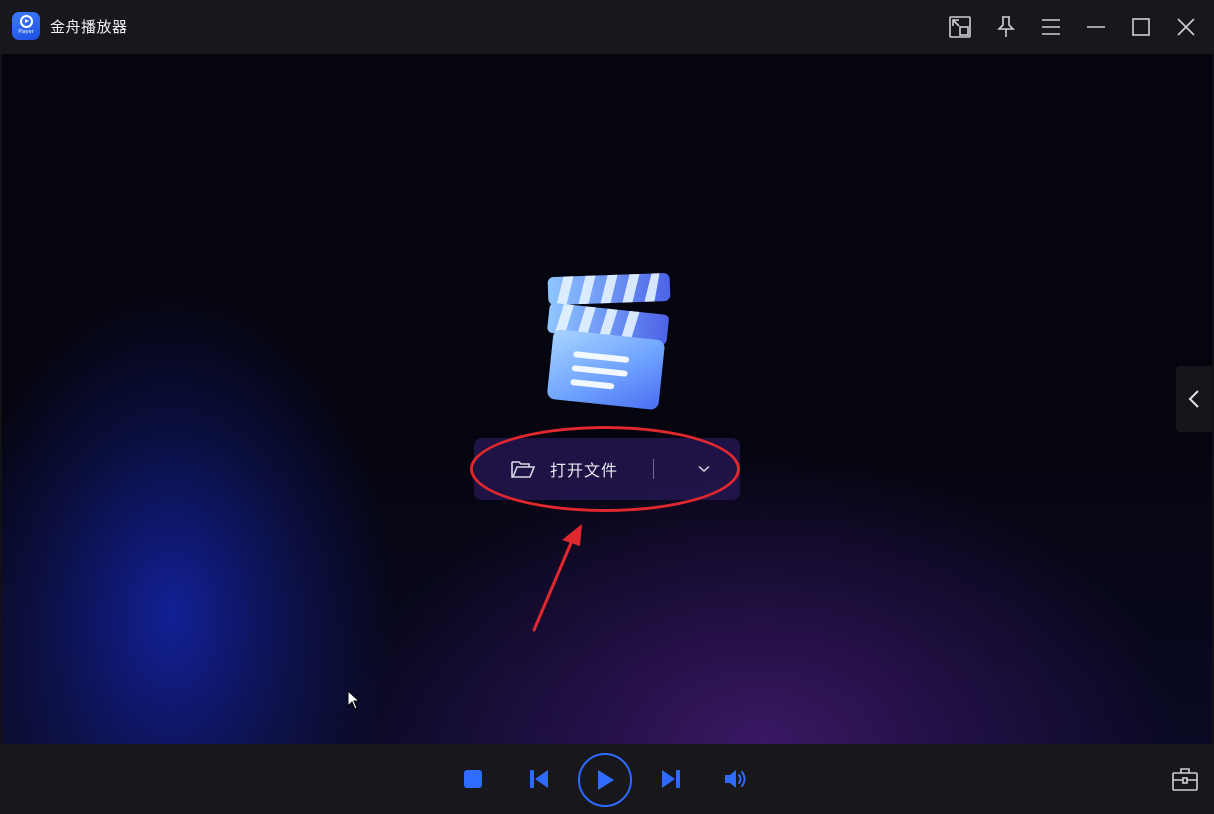 The height and width of the screenshot is (814, 1214). What do you see at coordinates (653, 469) in the screenshot?
I see `button-divider` at bounding box center [653, 469].